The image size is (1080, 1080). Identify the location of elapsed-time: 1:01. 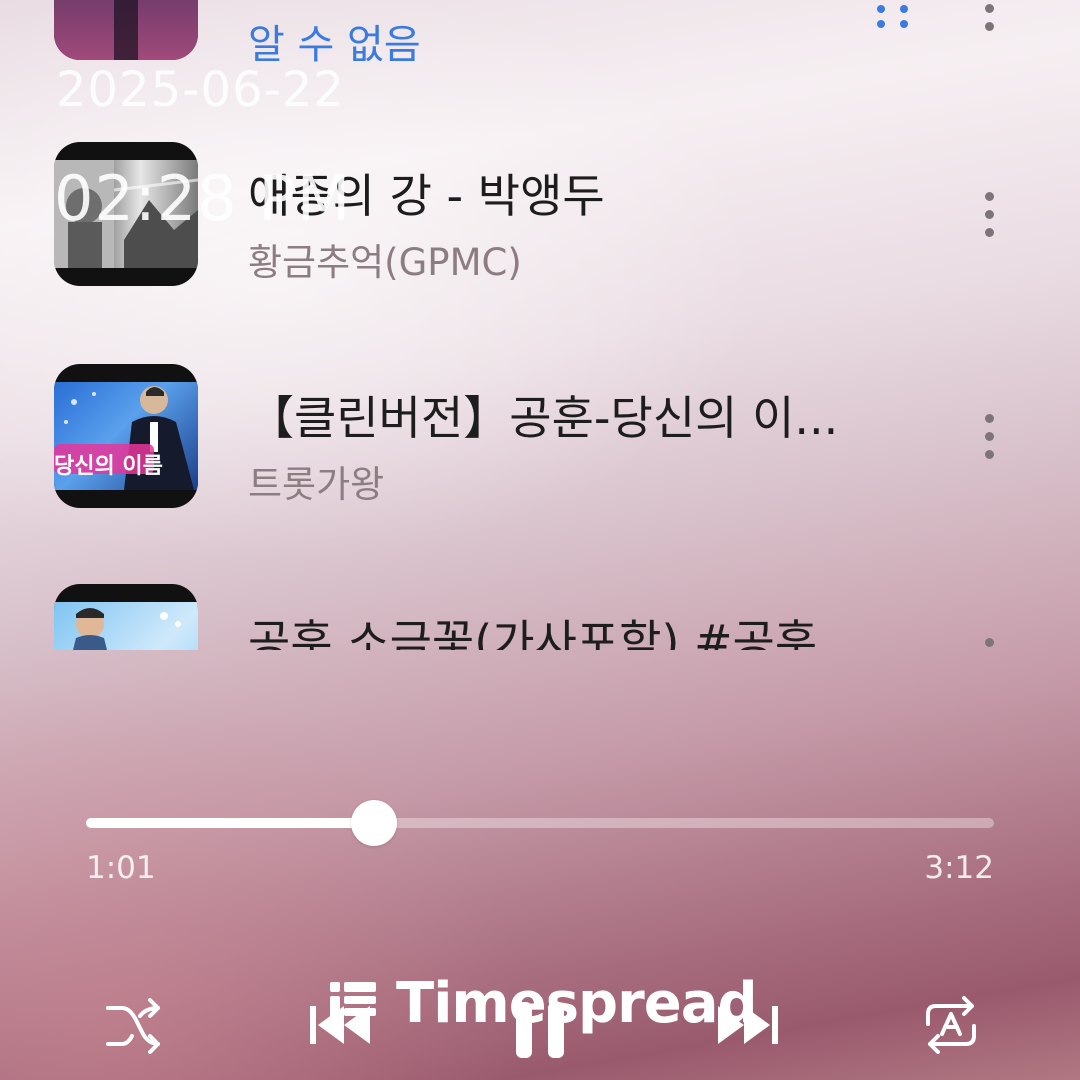
(121, 868).